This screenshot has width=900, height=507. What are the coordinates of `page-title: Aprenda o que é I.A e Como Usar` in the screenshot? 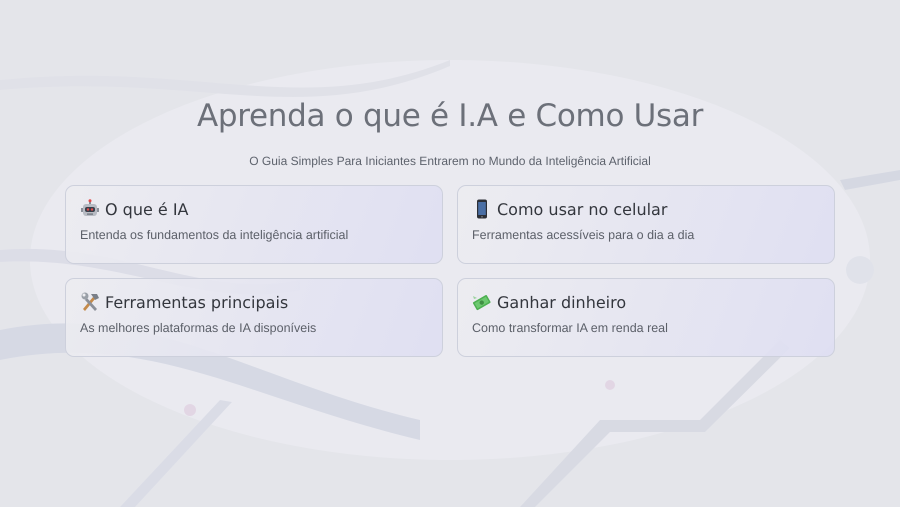 It's located at (450, 116).